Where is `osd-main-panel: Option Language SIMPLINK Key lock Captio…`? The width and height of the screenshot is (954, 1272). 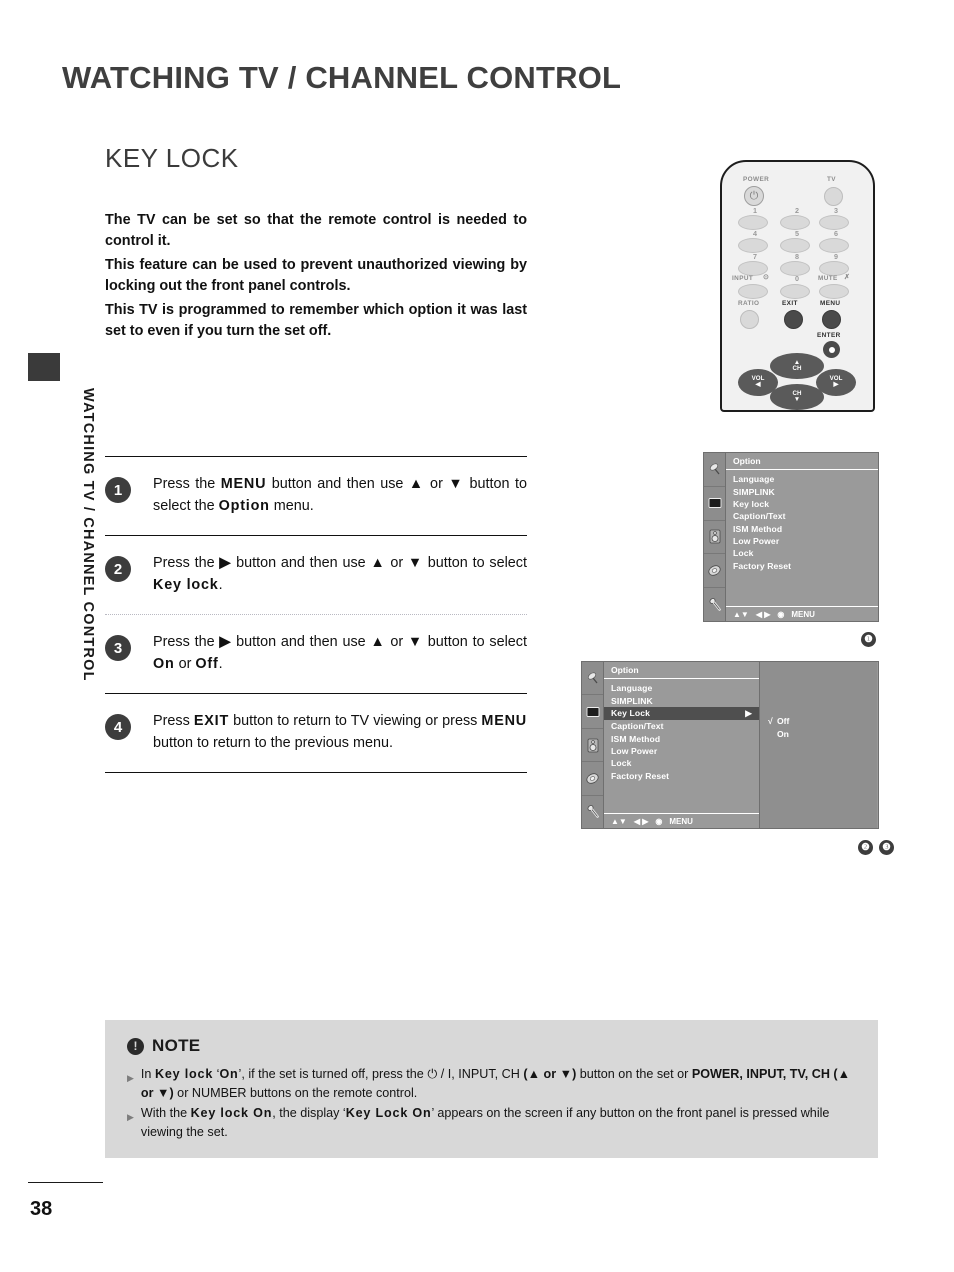
osd-main-panel: Option Language SIMPLINK Key lock Captio… is located at coordinates (802, 537).